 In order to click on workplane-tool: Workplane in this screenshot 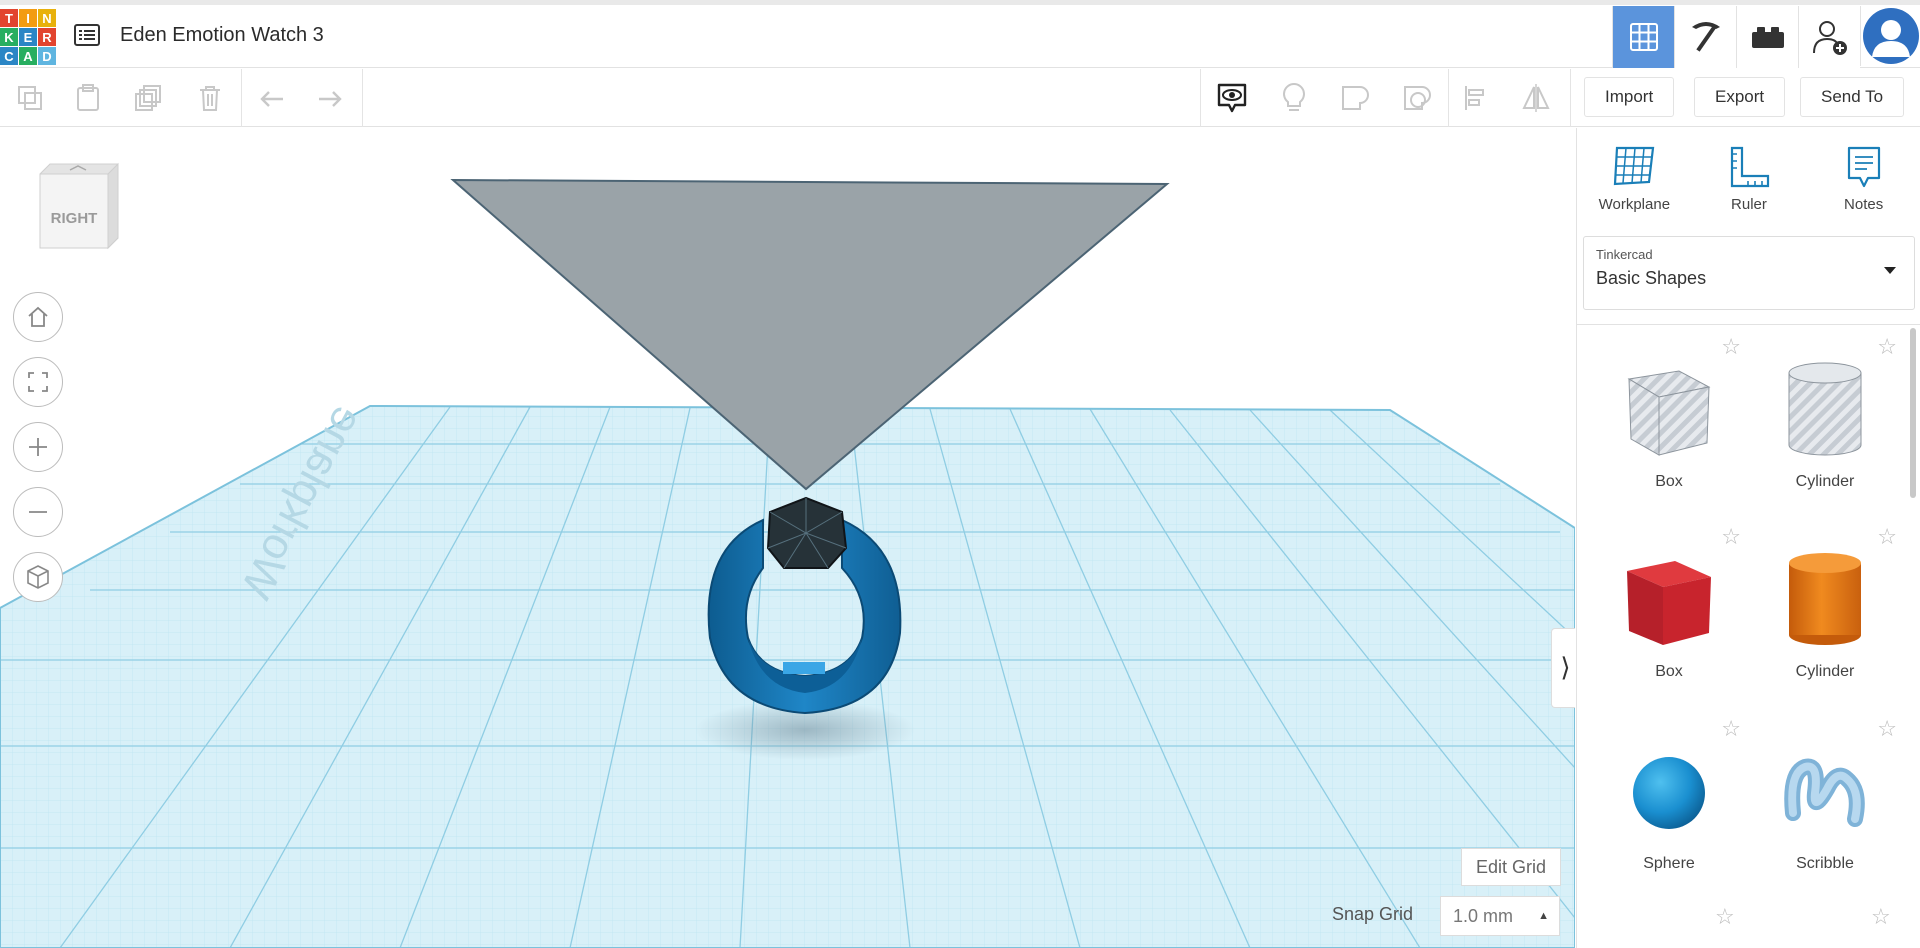, I will do `click(1634, 180)`.